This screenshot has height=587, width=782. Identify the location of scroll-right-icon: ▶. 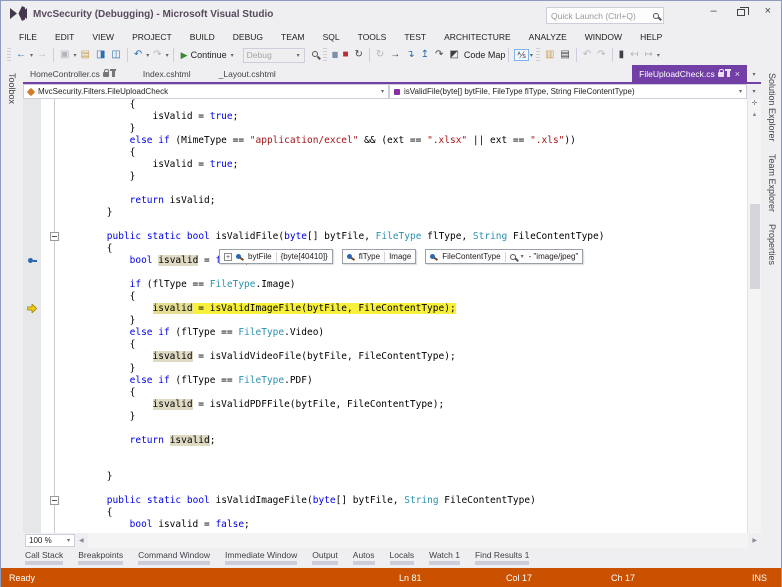
(754, 540).